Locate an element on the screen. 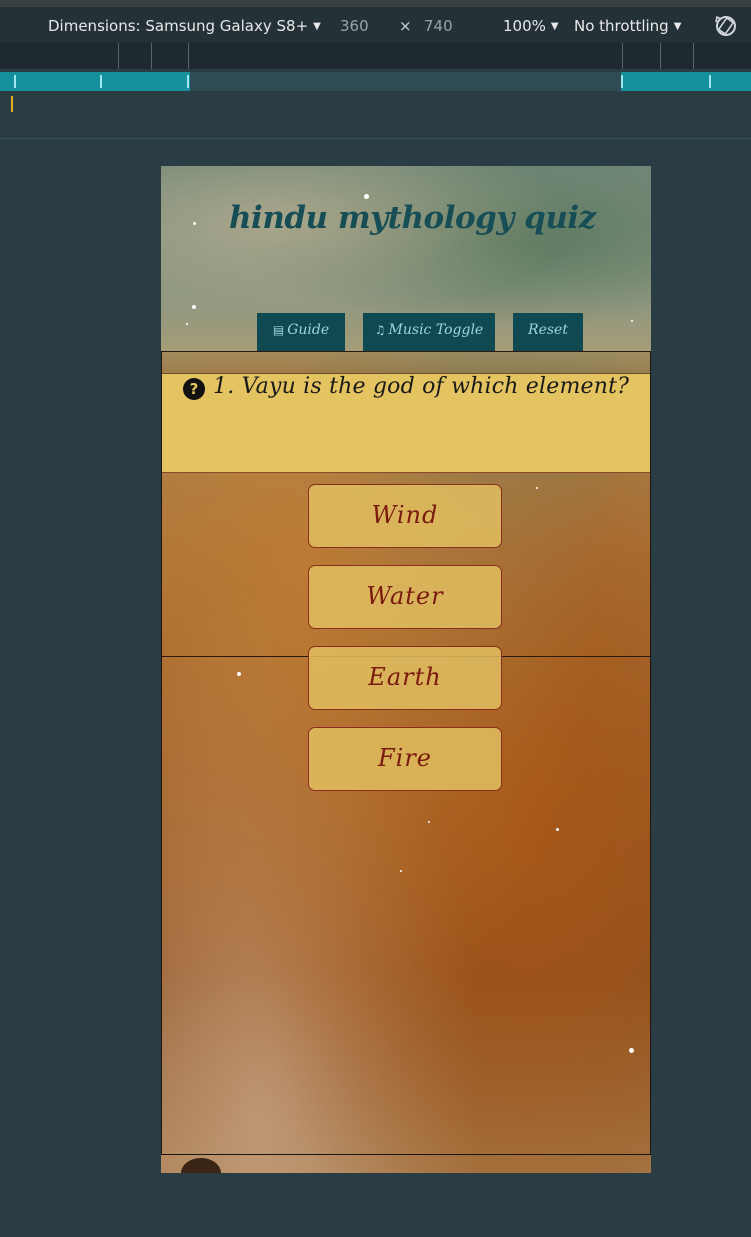 The height and width of the screenshot is (1237, 751). guide-button-label: Guide is located at coordinates (308, 330).